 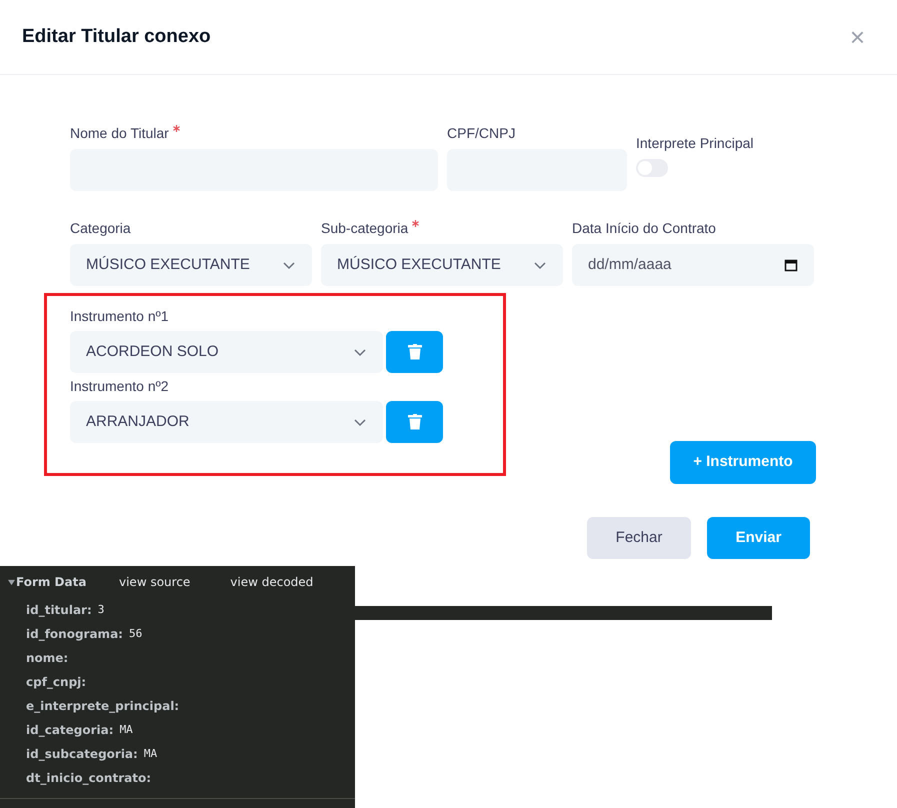 I want to click on expand-icon, so click(x=11, y=582).